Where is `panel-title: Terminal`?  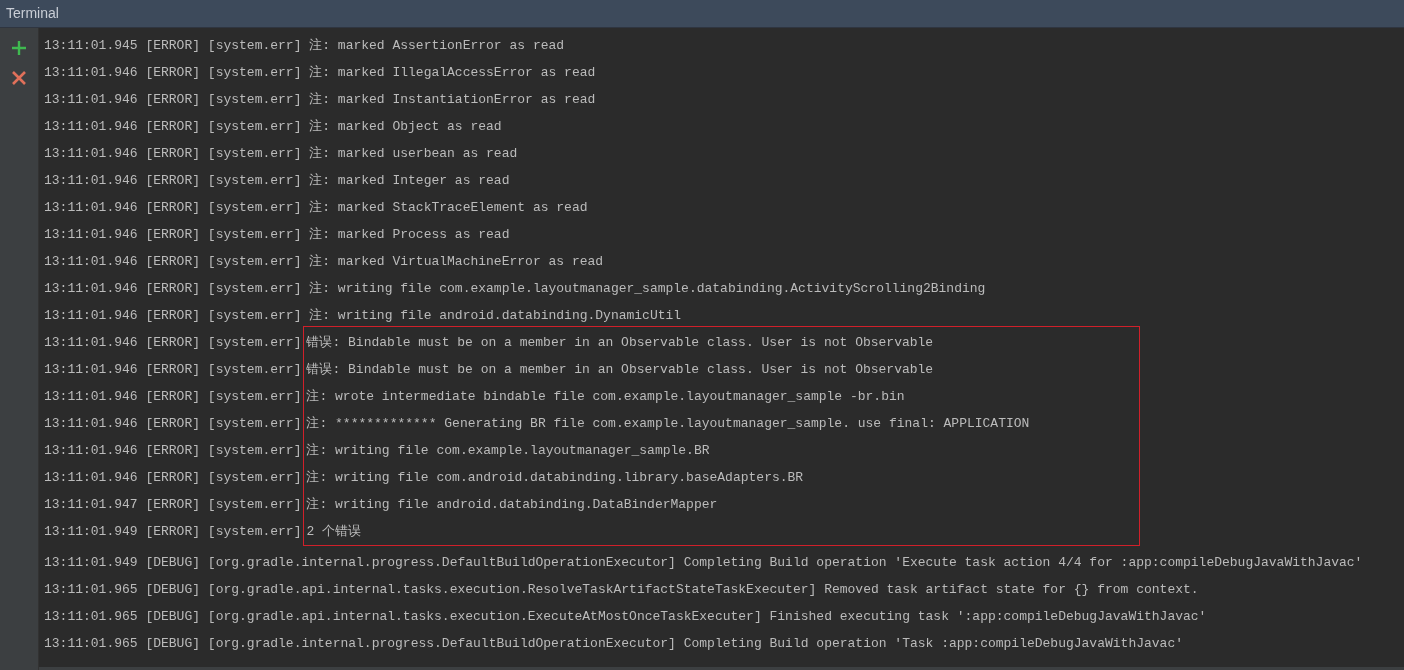 panel-title: Terminal is located at coordinates (32, 13).